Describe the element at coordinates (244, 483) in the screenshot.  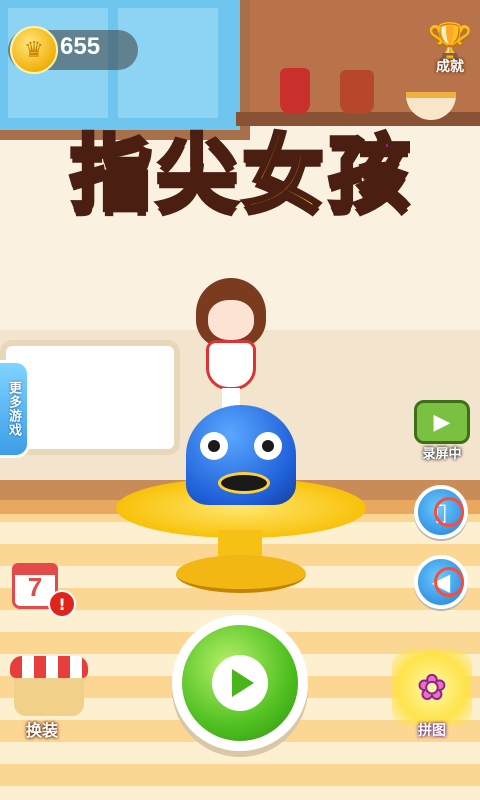
I see `jelly-mouth` at that location.